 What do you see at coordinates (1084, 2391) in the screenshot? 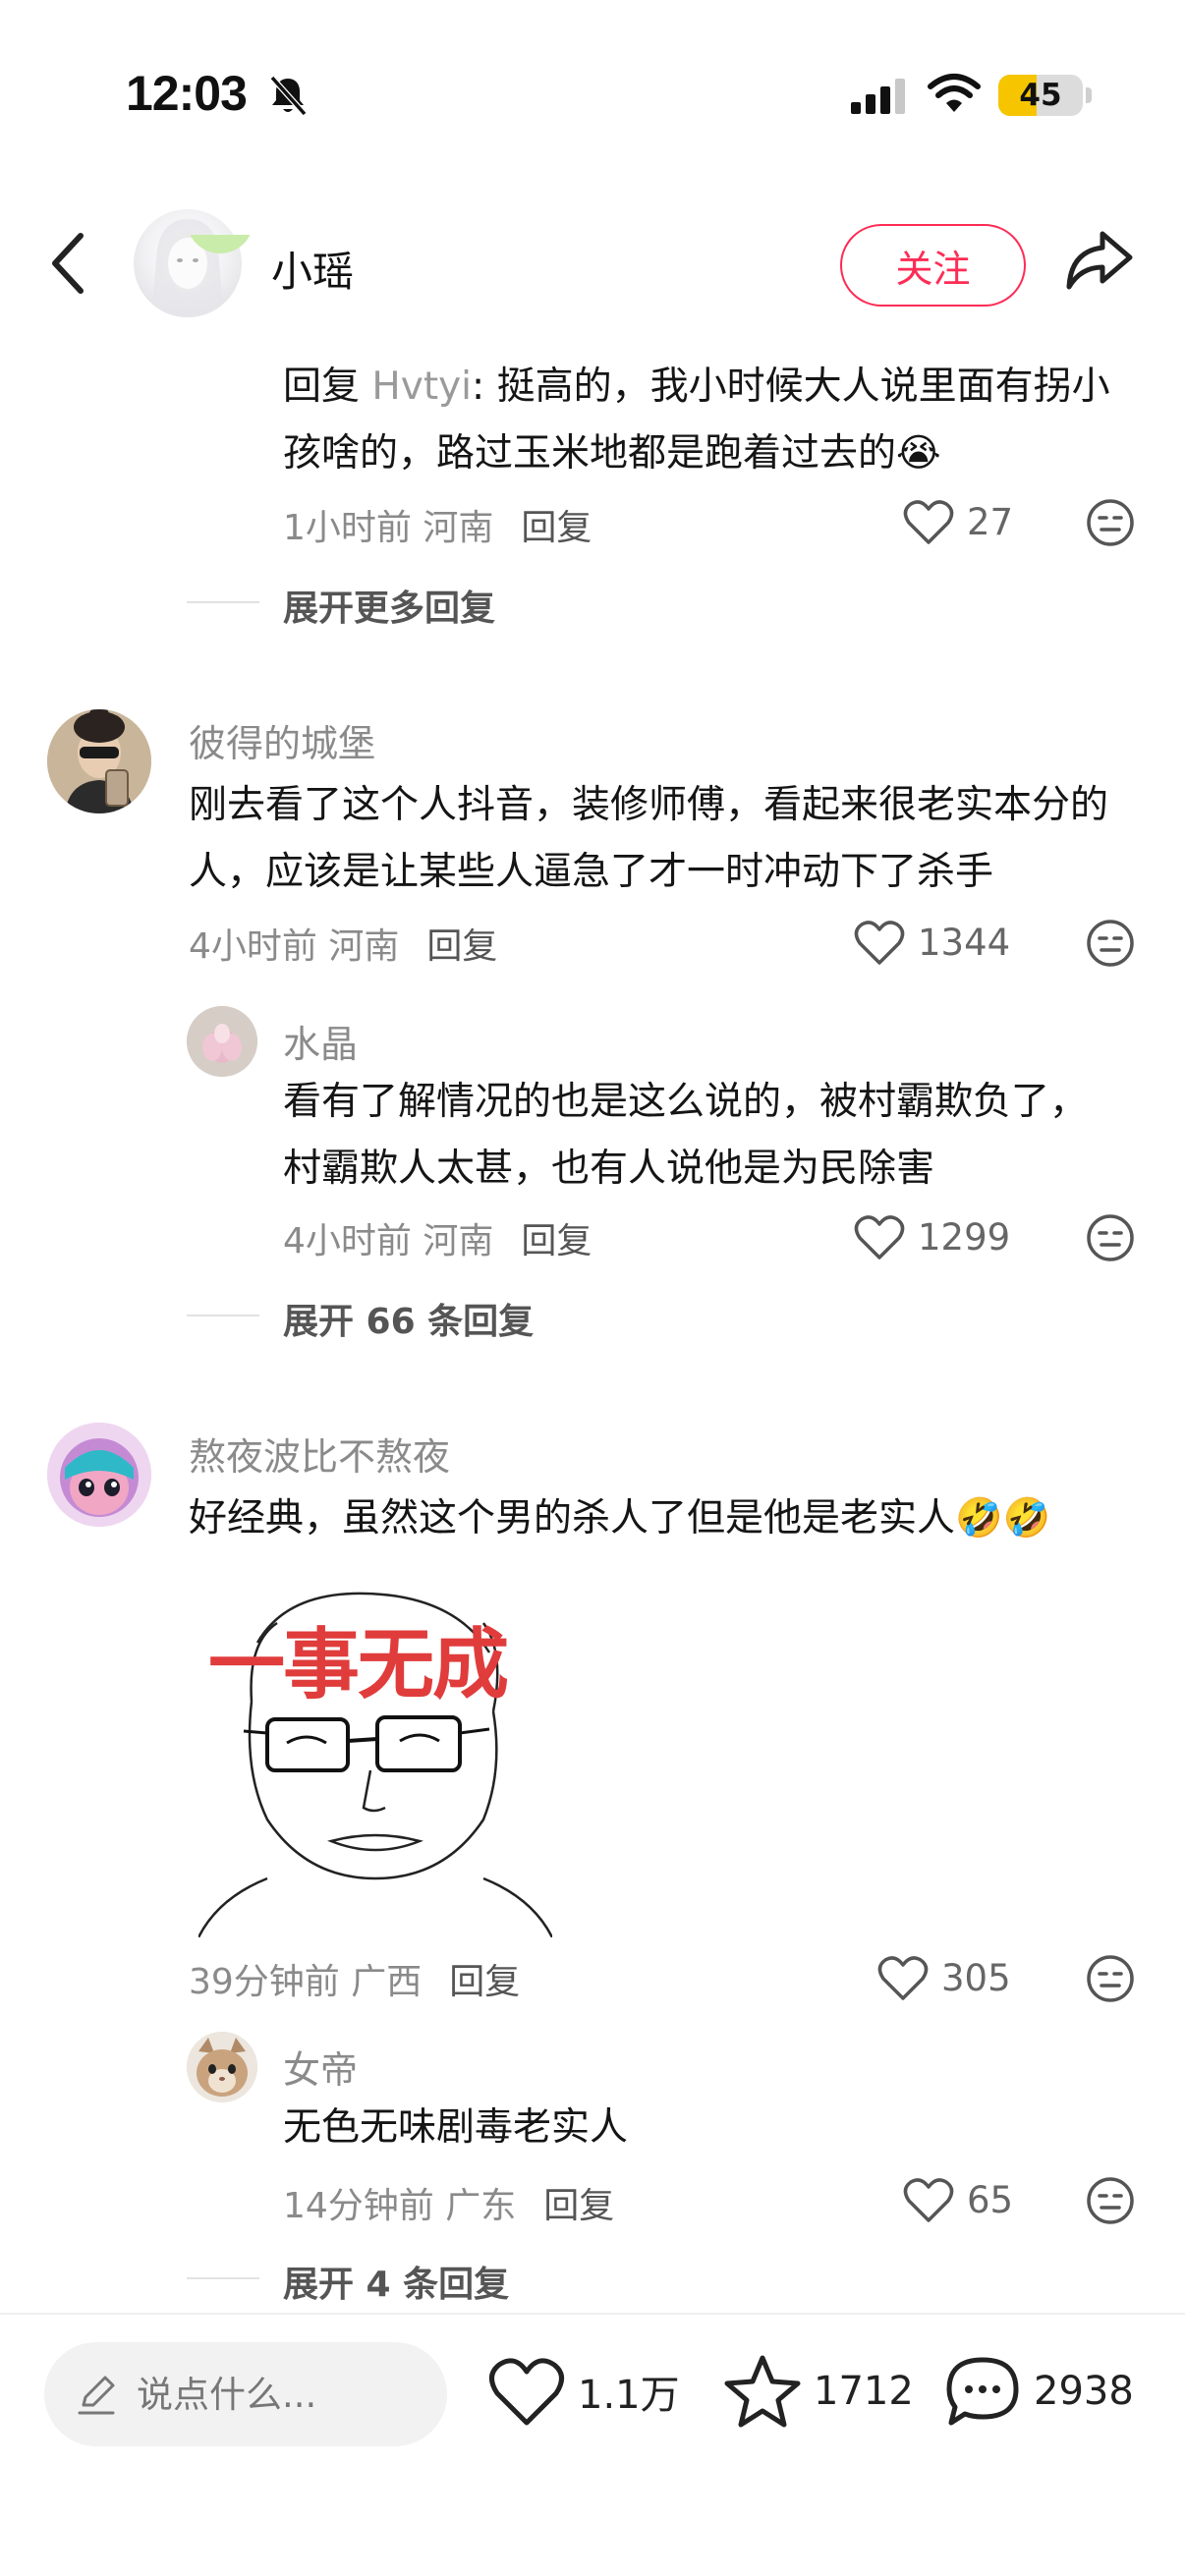
I see `comment-count: 2938` at bounding box center [1084, 2391].